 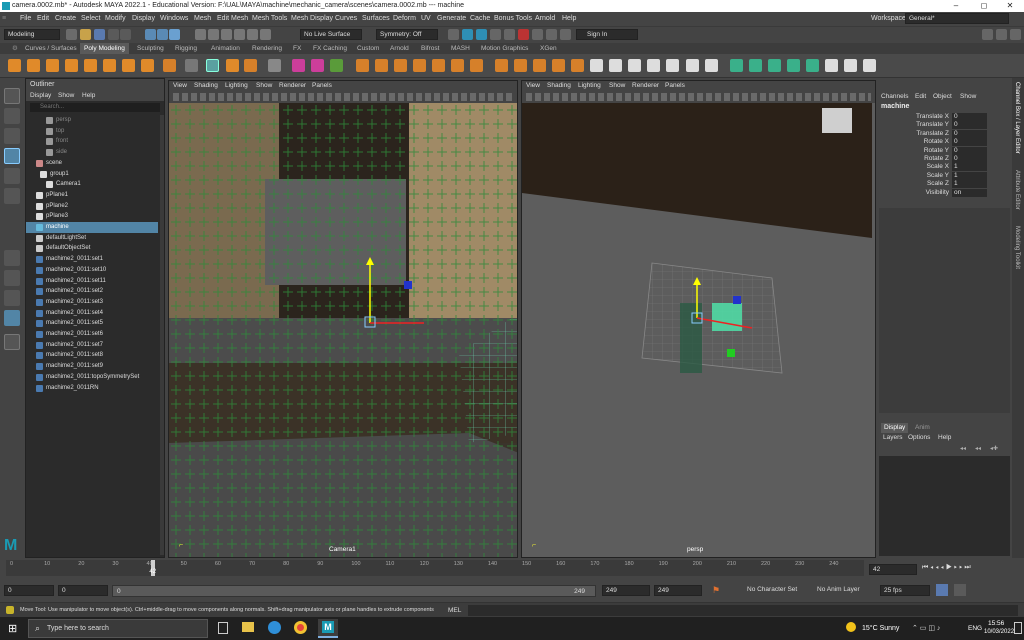 I want to click on side-by-side-view-icon, so click(x=12, y=298).